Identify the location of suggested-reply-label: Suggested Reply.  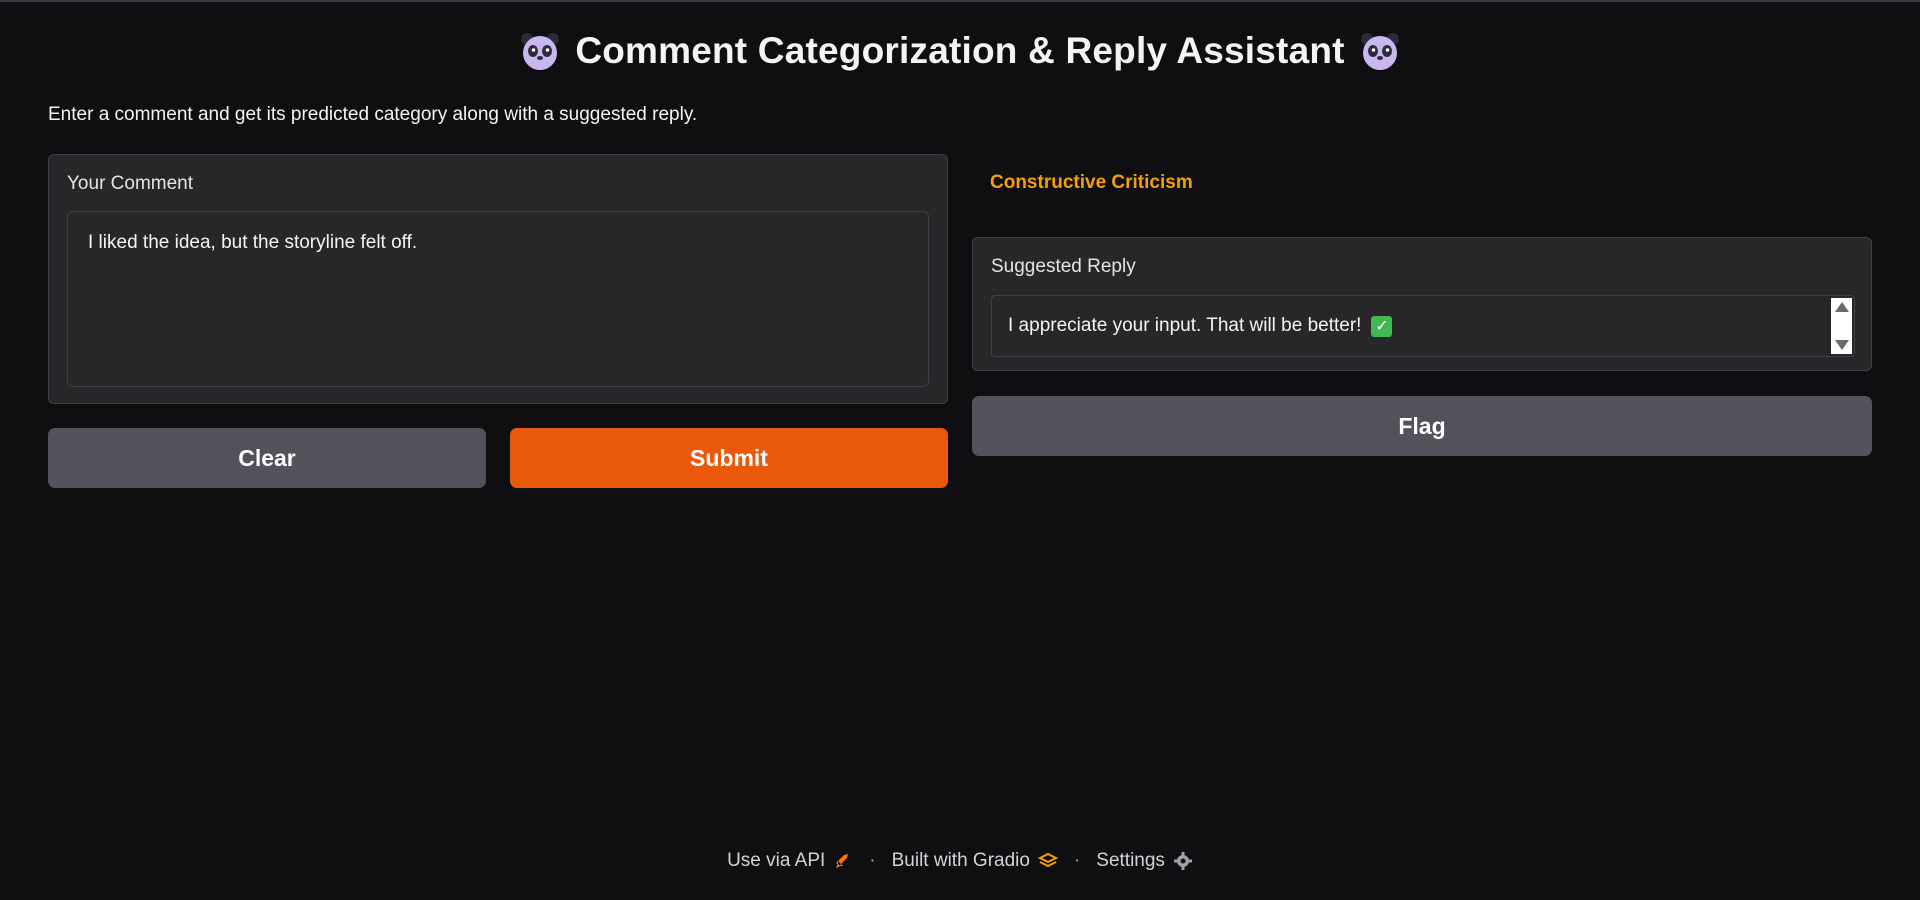
(1063, 266).